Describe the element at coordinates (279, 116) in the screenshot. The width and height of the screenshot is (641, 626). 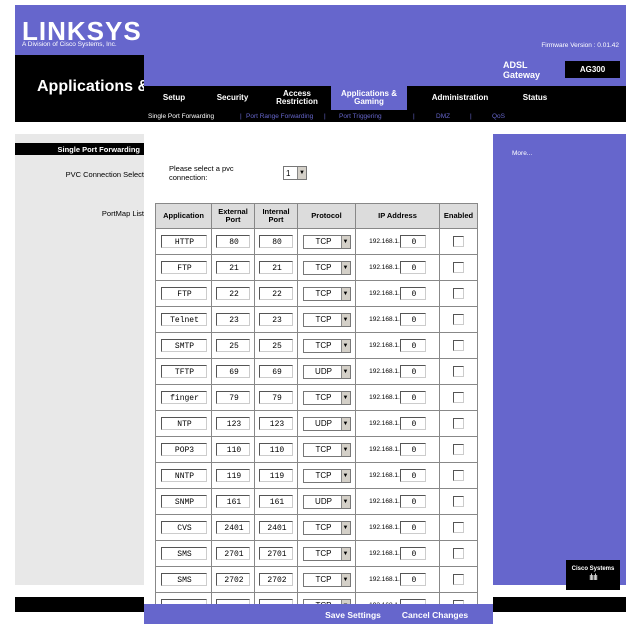
I see `subtab-port-range-forwarding: Port Range Forwarding` at that location.